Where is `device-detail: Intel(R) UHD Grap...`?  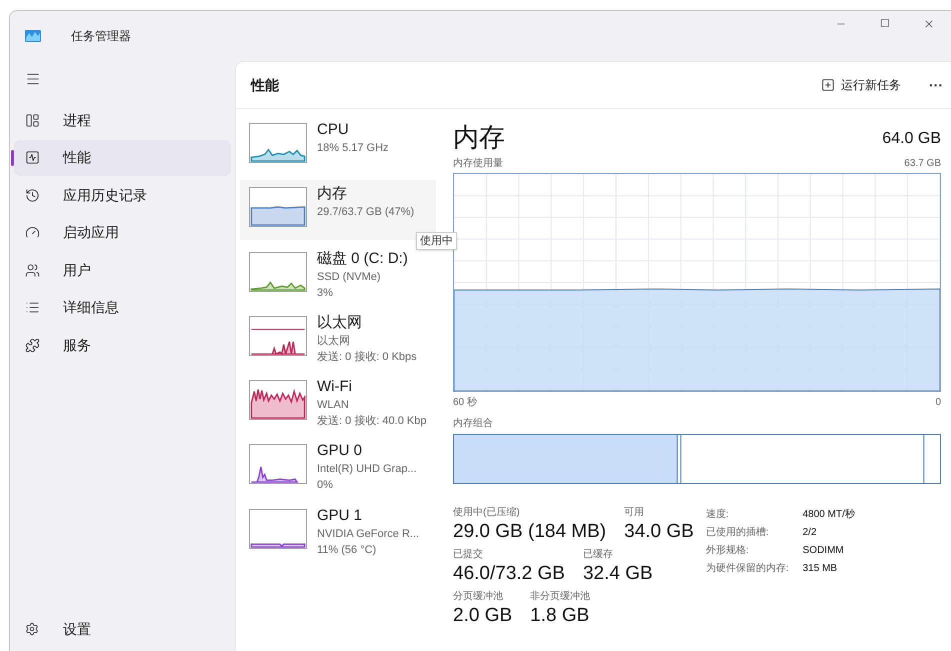 device-detail: Intel(R) UHD Grap... is located at coordinates (367, 470).